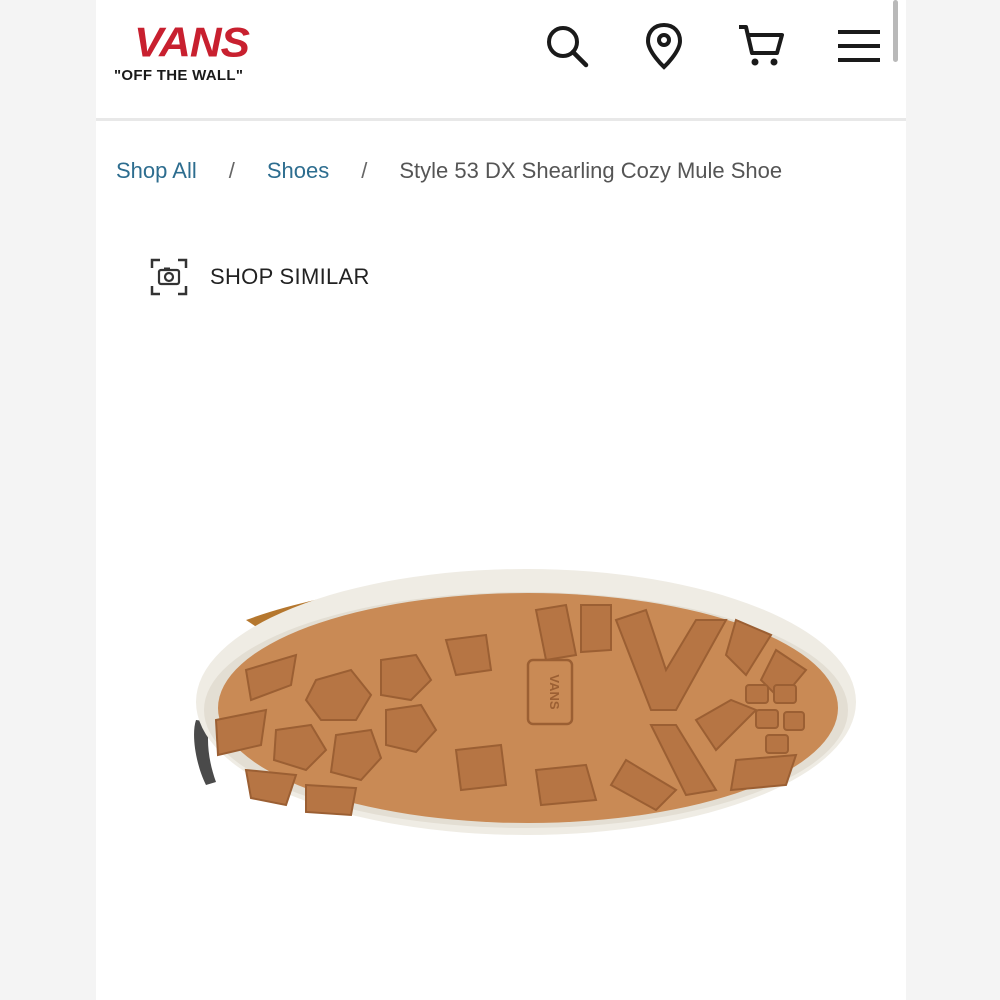  I want to click on menu-button, so click(859, 46).